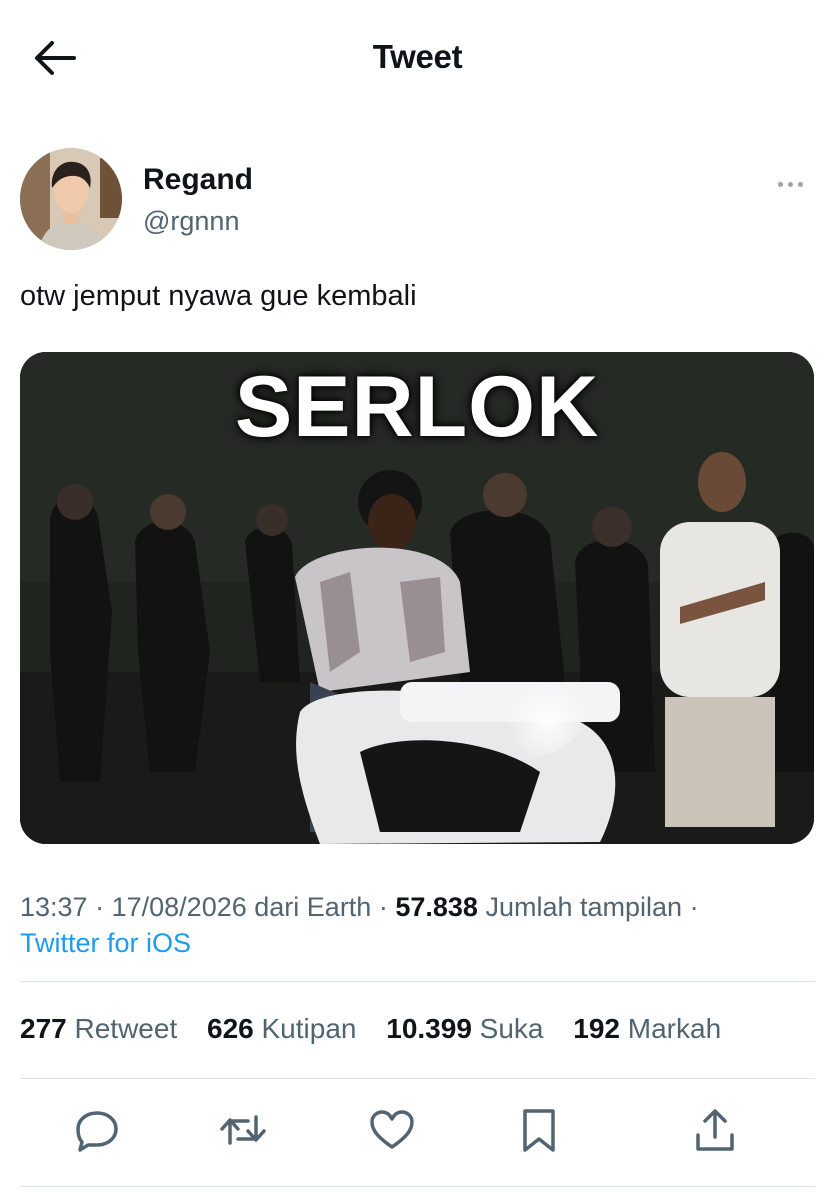 The width and height of the screenshot is (835, 1200). What do you see at coordinates (436, 907) in the screenshot?
I see `view-count: 57.838` at bounding box center [436, 907].